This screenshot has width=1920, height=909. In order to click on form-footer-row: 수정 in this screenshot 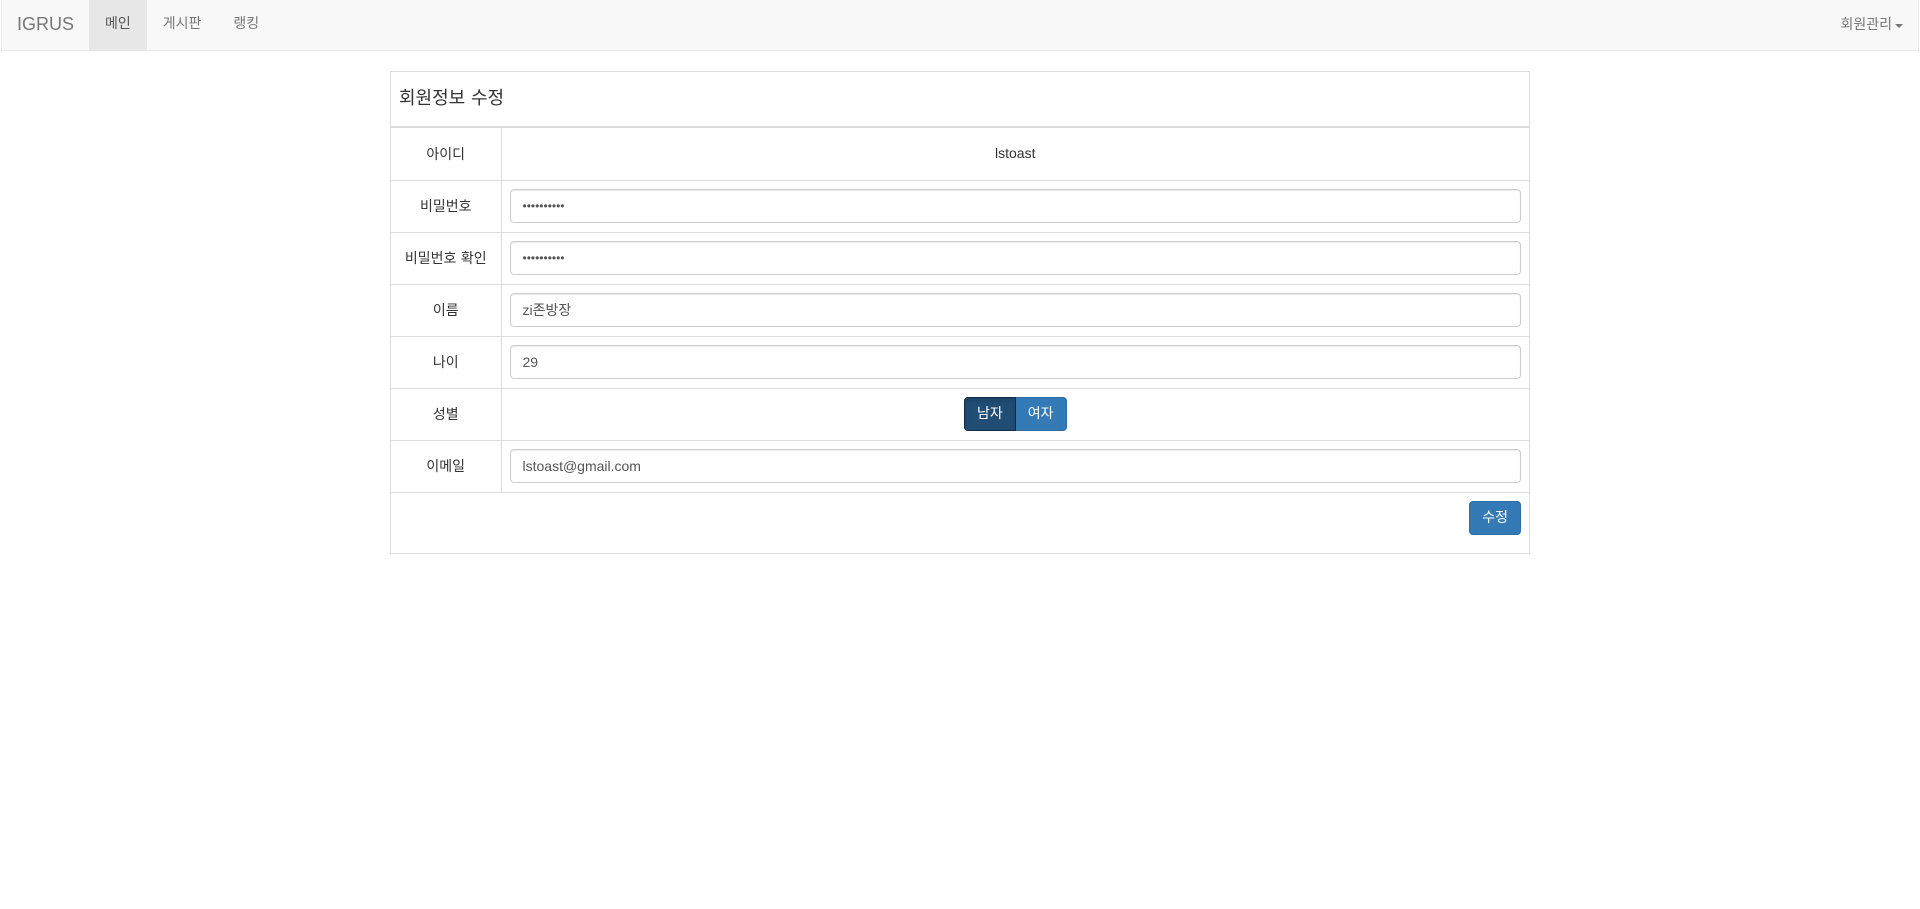, I will do `click(960, 517)`.